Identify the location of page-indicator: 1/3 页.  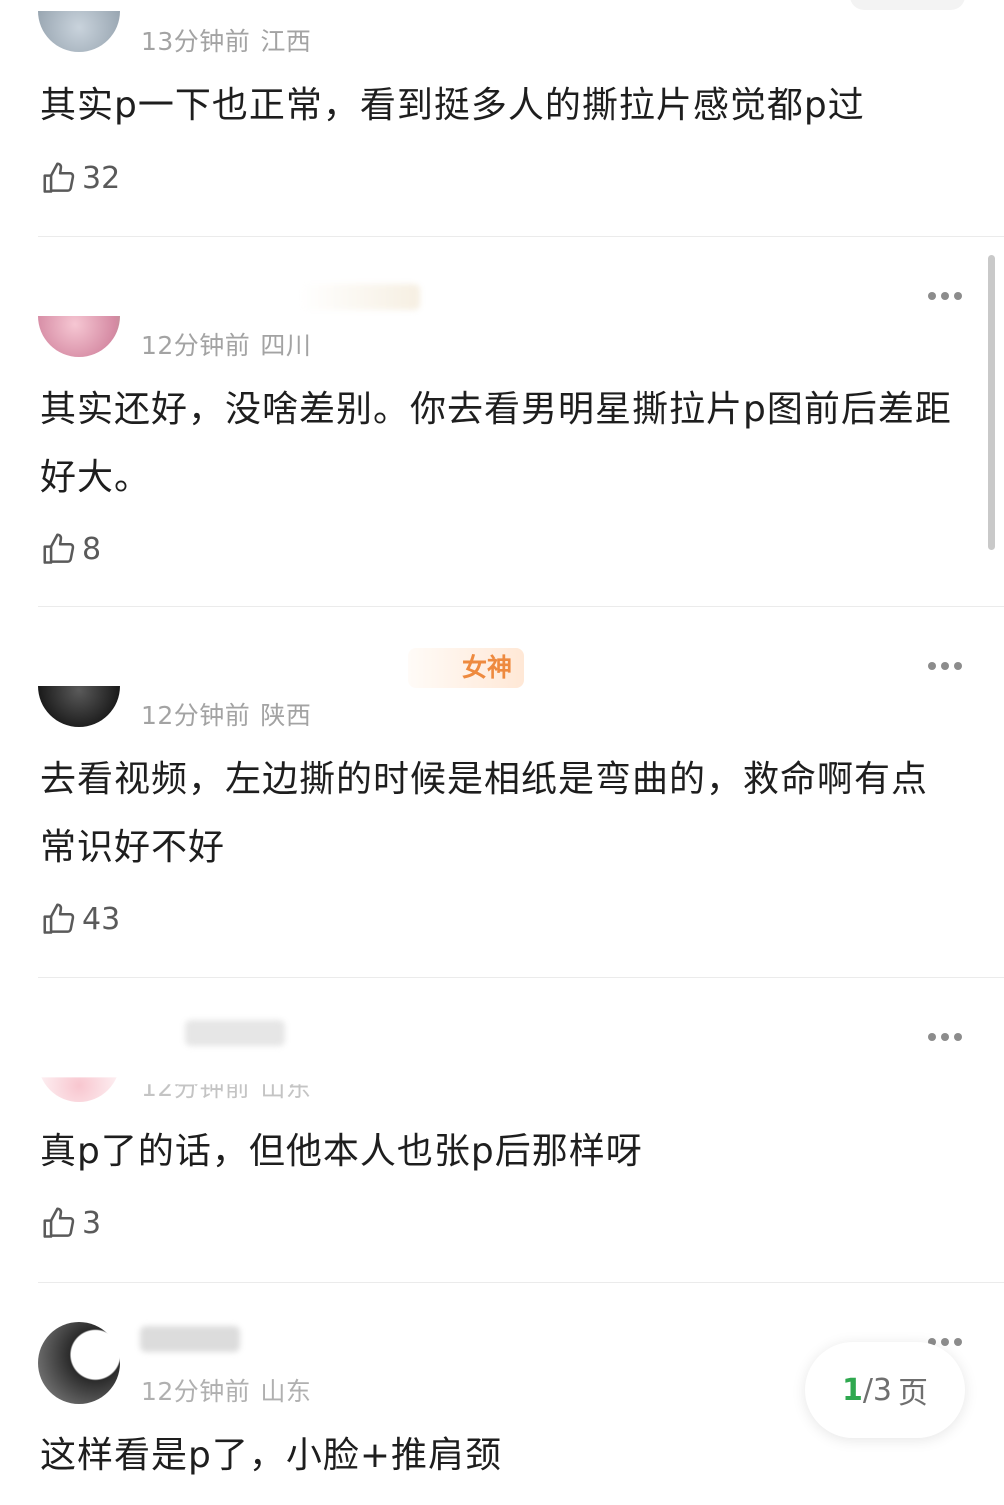
(885, 1390).